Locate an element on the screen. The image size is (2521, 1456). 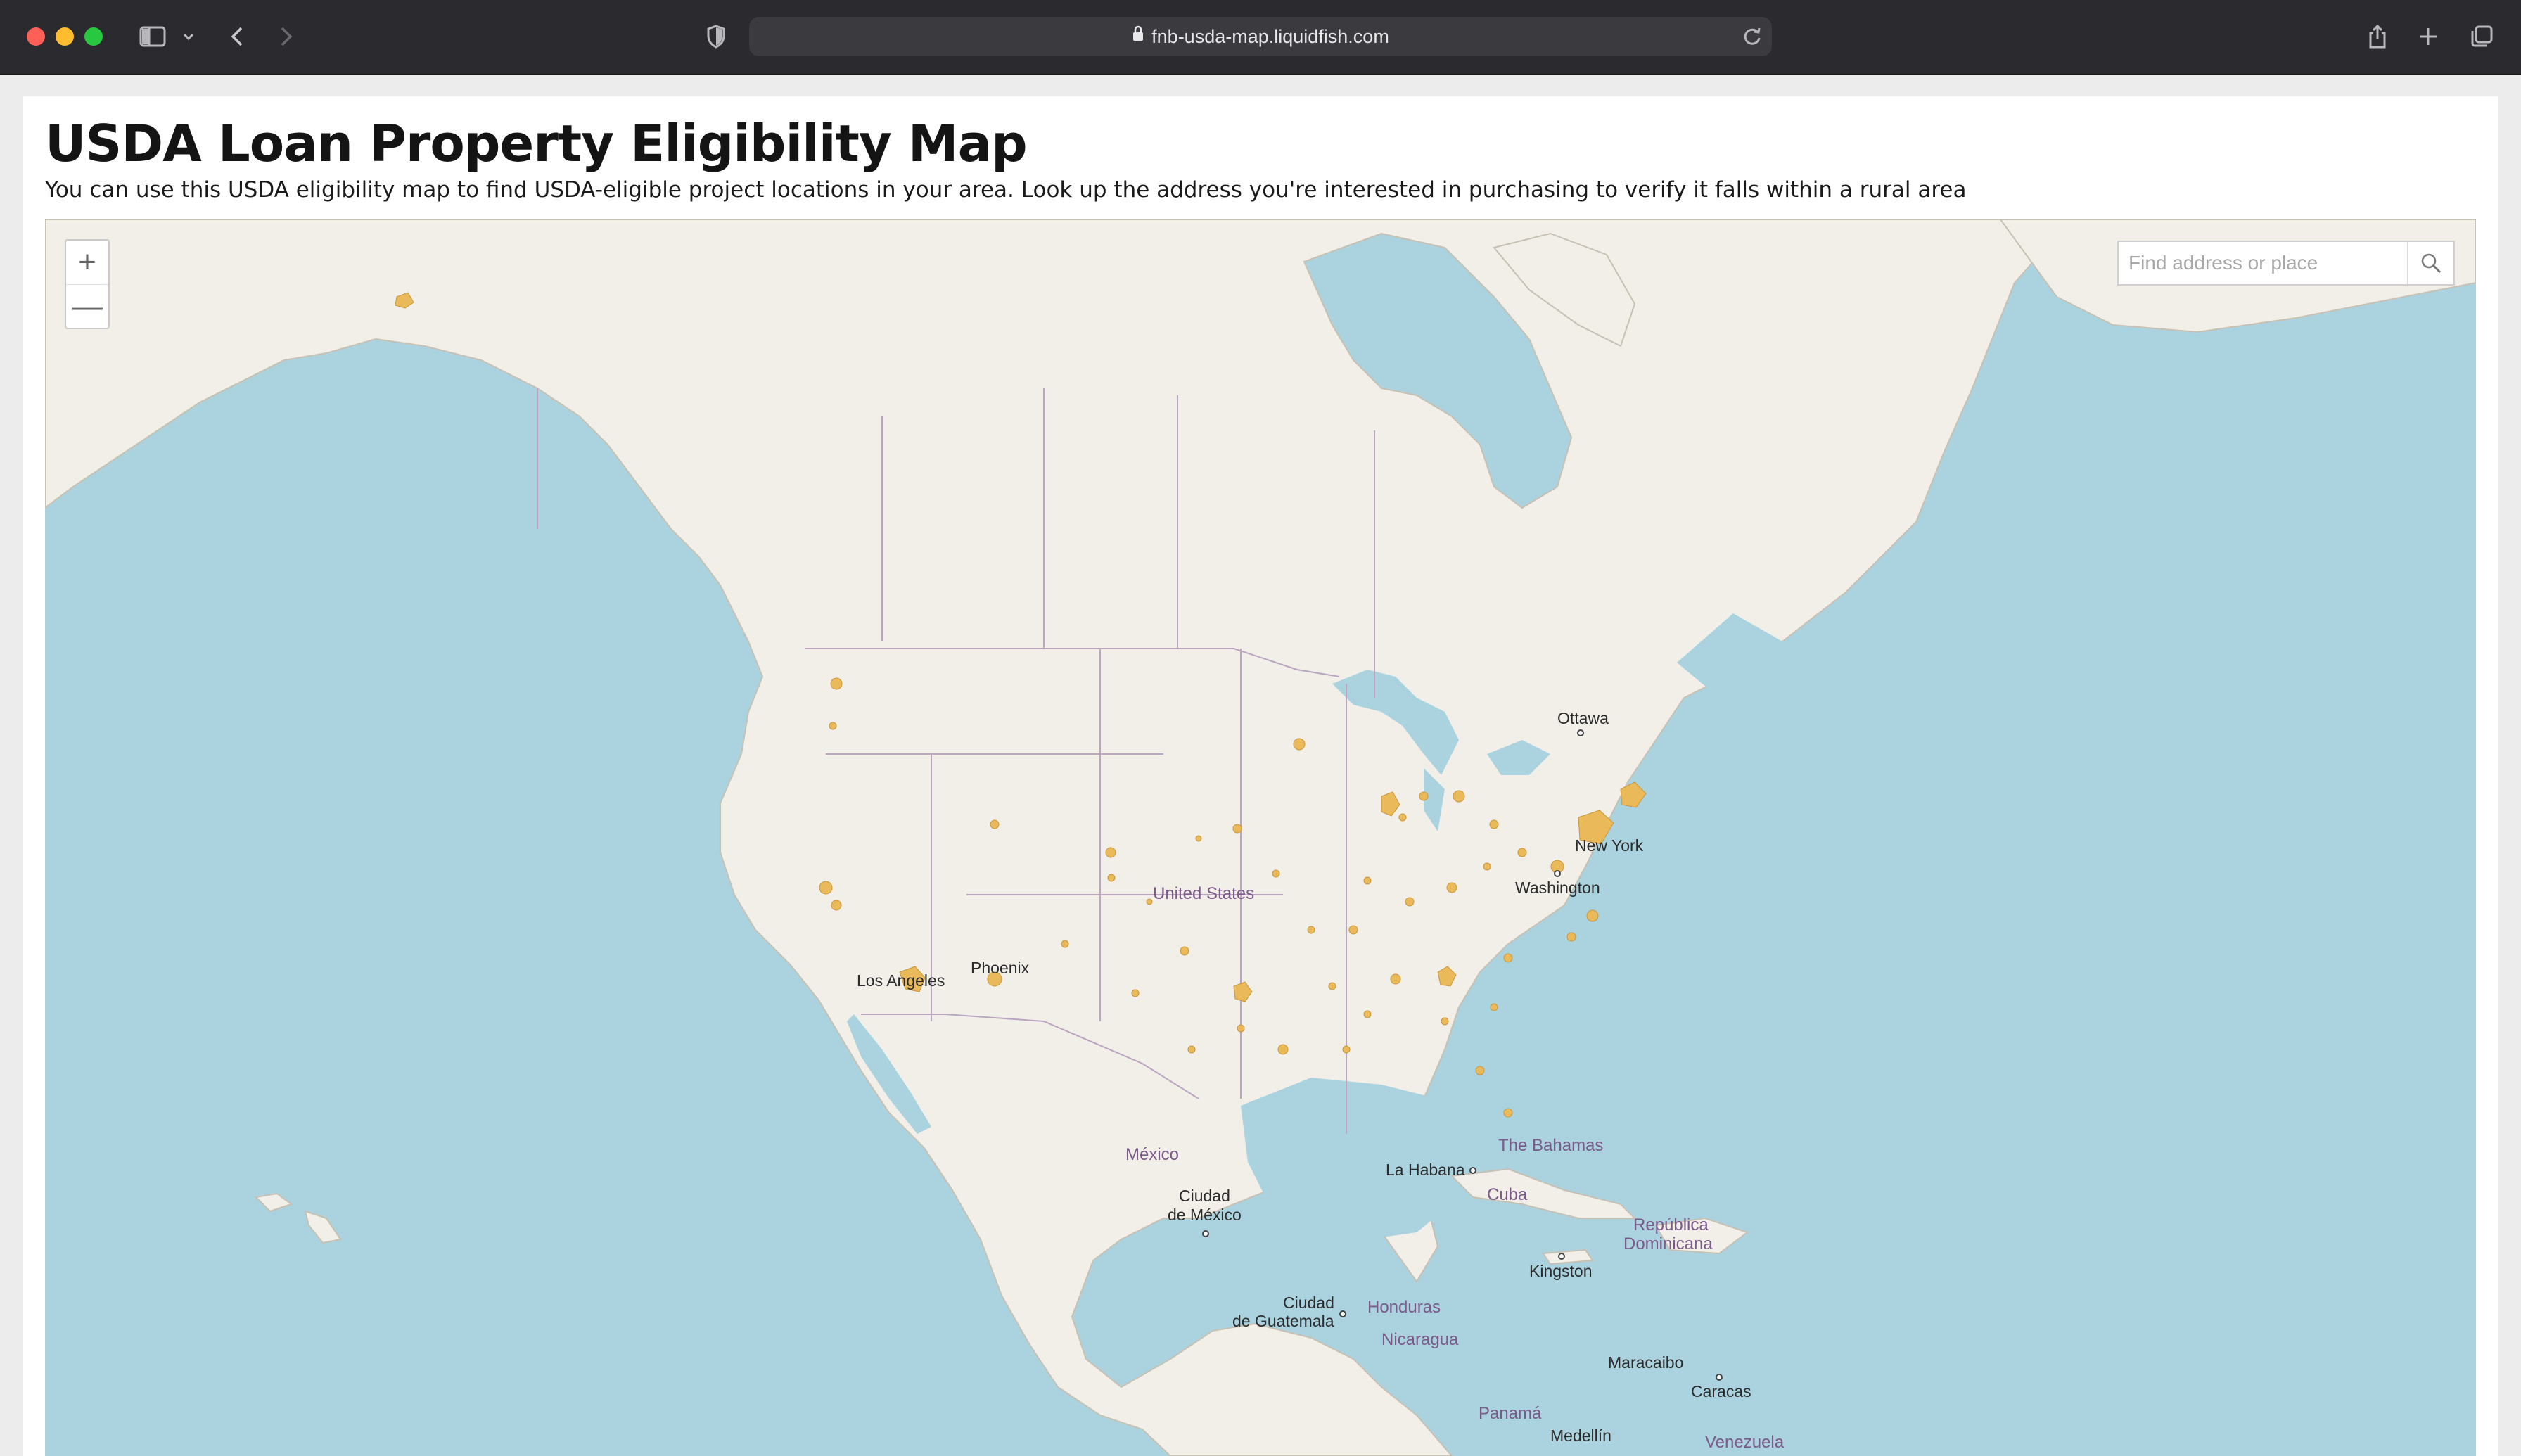
label-united-states: United States is located at coordinates (1203, 893).